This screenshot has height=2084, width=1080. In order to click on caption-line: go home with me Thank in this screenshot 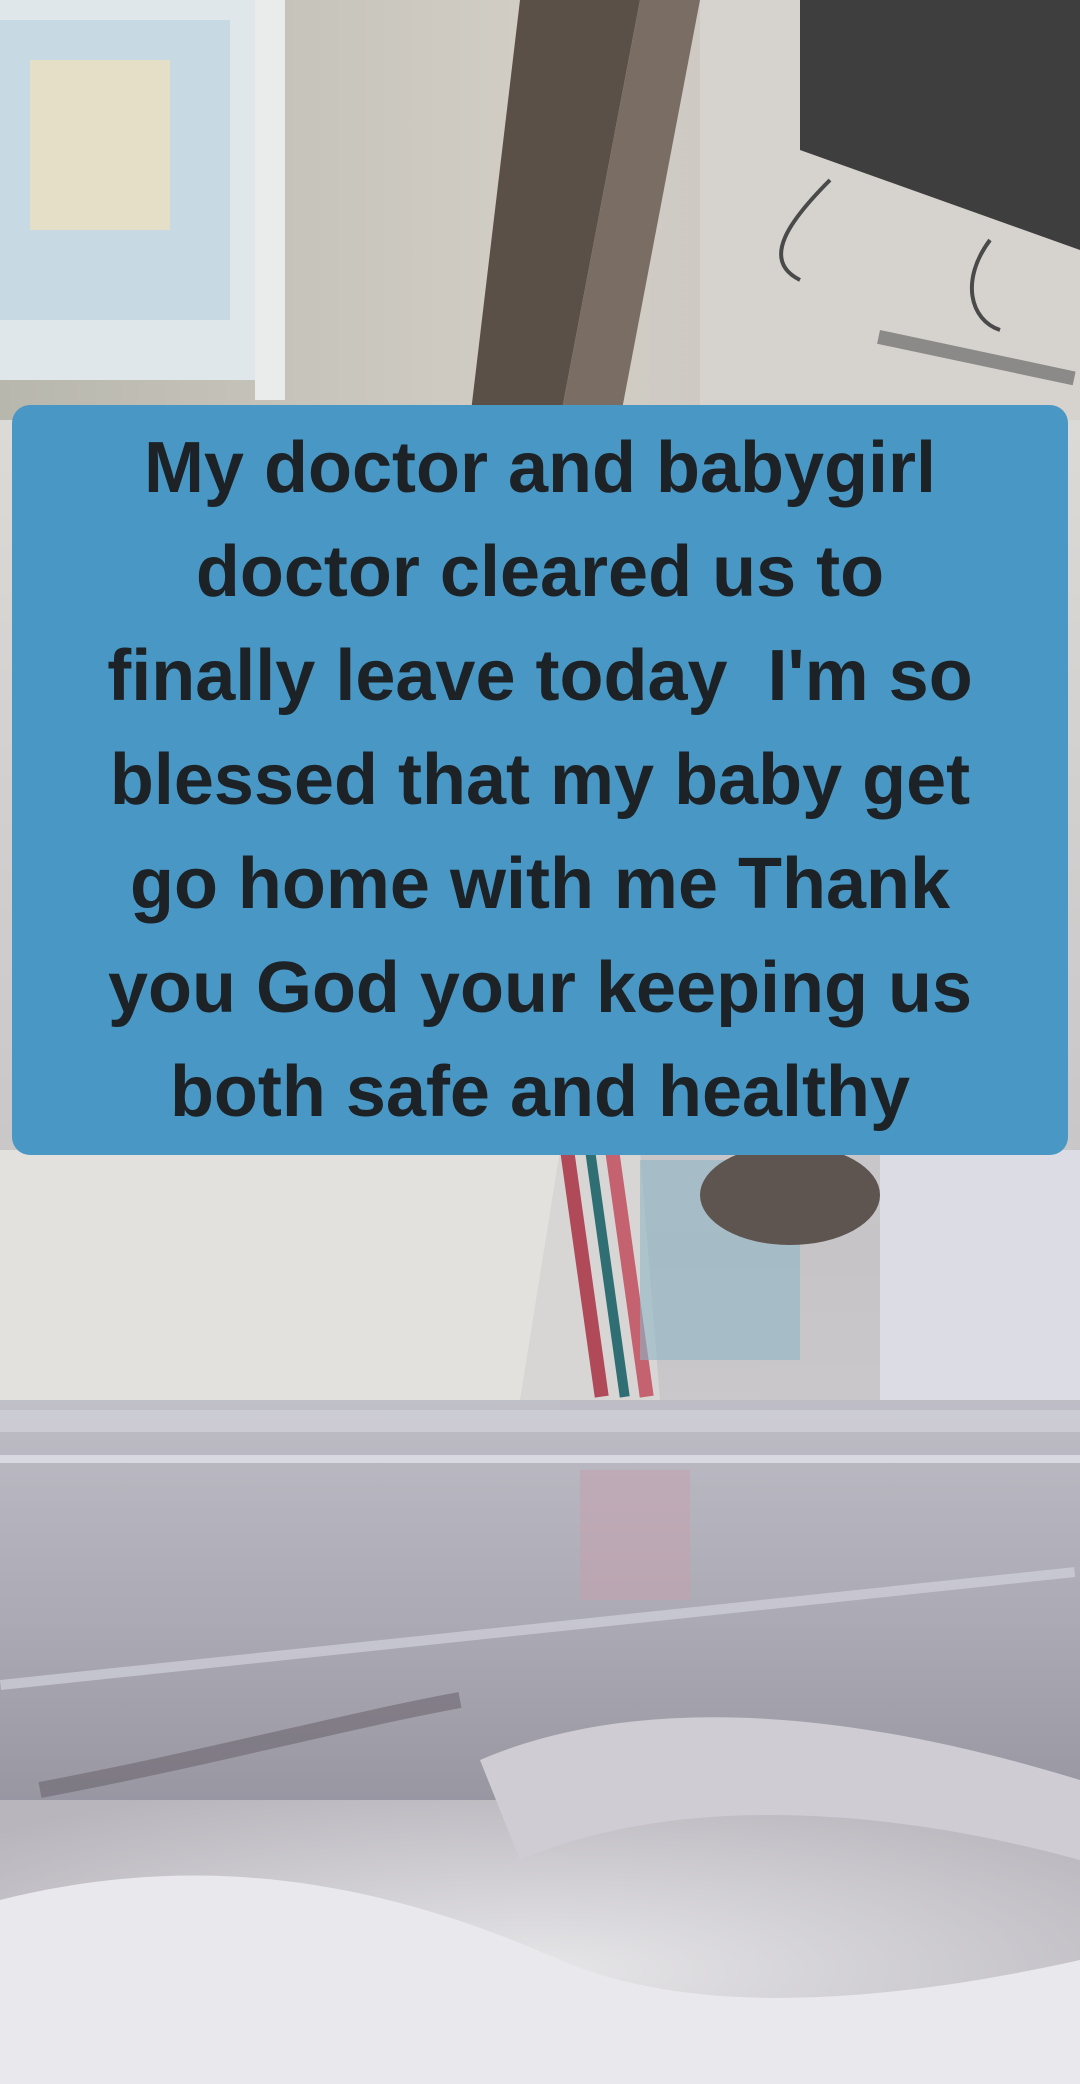, I will do `click(540, 884)`.